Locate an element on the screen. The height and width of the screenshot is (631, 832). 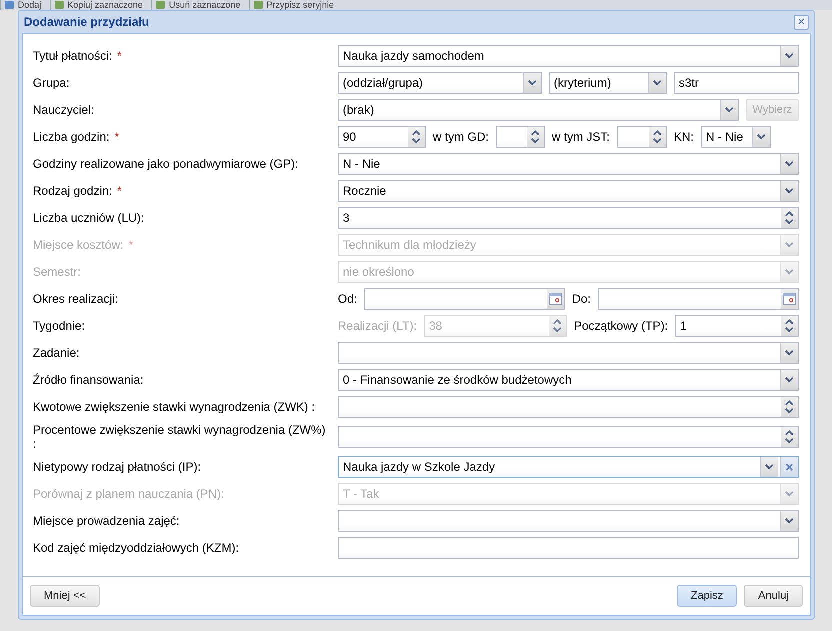
dropdown-field: Rocznie is located at coordinates (568, 191).